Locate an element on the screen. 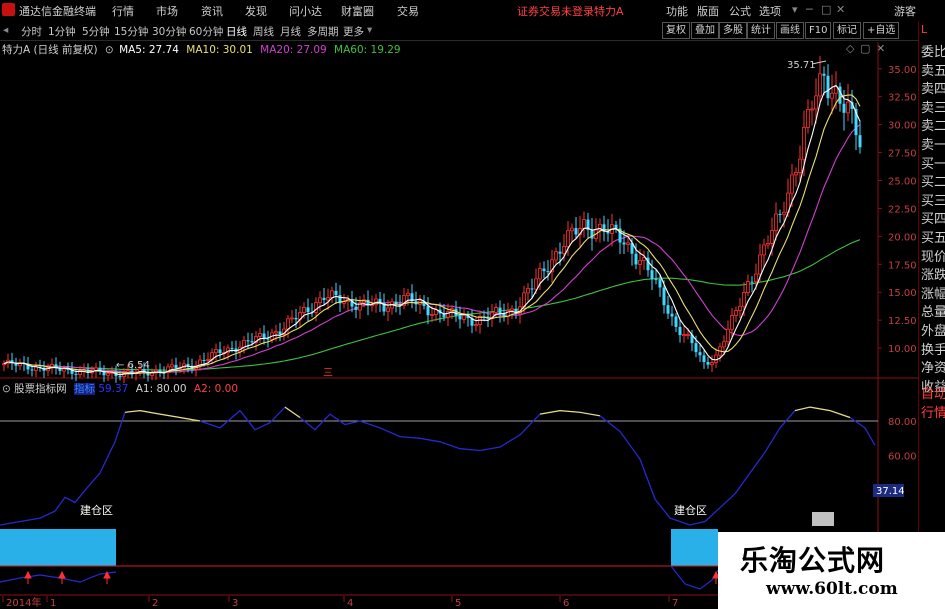 Image resolution: width=945 pixels, height=609 pixels. quote-field-label: 行情 is located at coordinates (933, 413).